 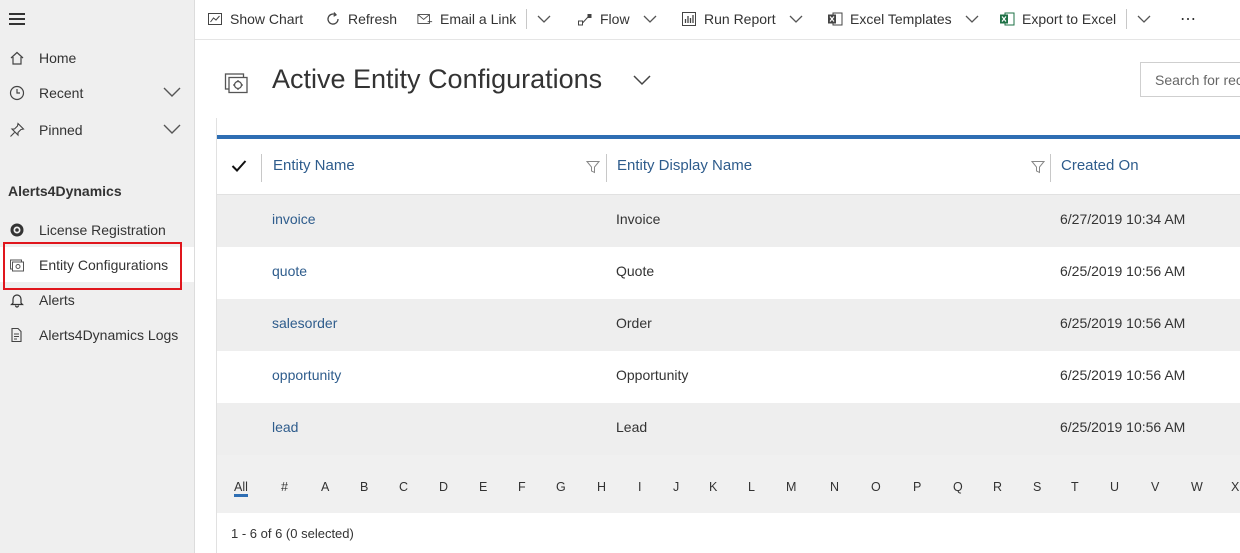 What do you see at coordinates (61, 92) in the screenshot?
I see `sidebar-item-label: Recent` at bounding box center [61, 92].